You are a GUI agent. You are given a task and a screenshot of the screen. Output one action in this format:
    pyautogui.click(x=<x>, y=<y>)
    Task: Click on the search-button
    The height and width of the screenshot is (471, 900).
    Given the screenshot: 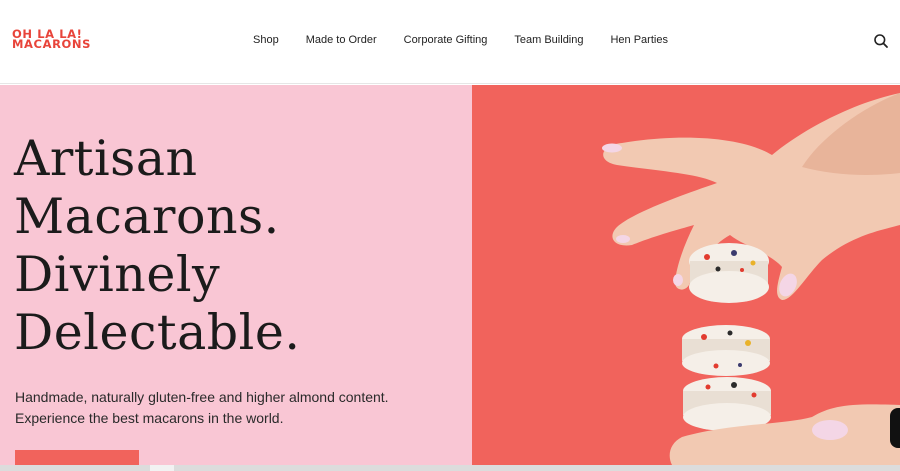 What is the action you would take?
    pyautogui.click(x=881, y=41)
    